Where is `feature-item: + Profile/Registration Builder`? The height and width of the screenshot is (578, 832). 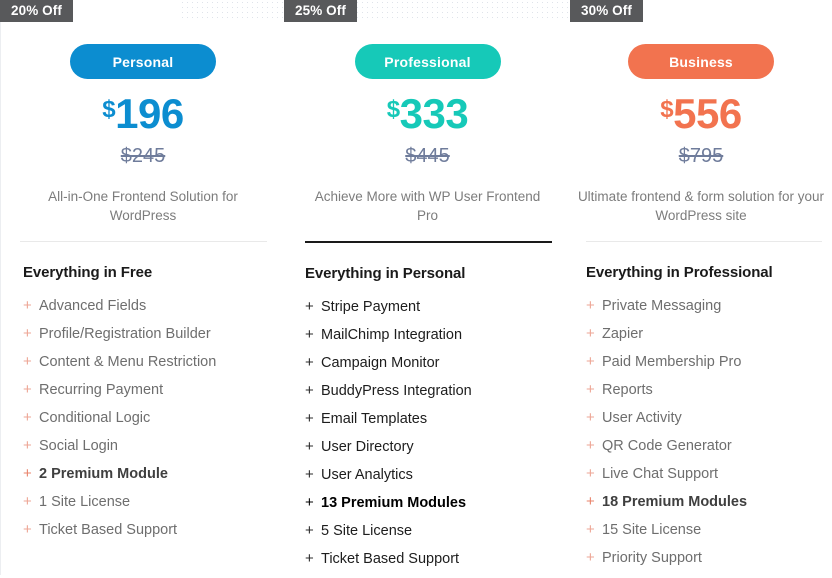 feature-item: + Profile/Registration Builder is located at coordinates (154, 339).